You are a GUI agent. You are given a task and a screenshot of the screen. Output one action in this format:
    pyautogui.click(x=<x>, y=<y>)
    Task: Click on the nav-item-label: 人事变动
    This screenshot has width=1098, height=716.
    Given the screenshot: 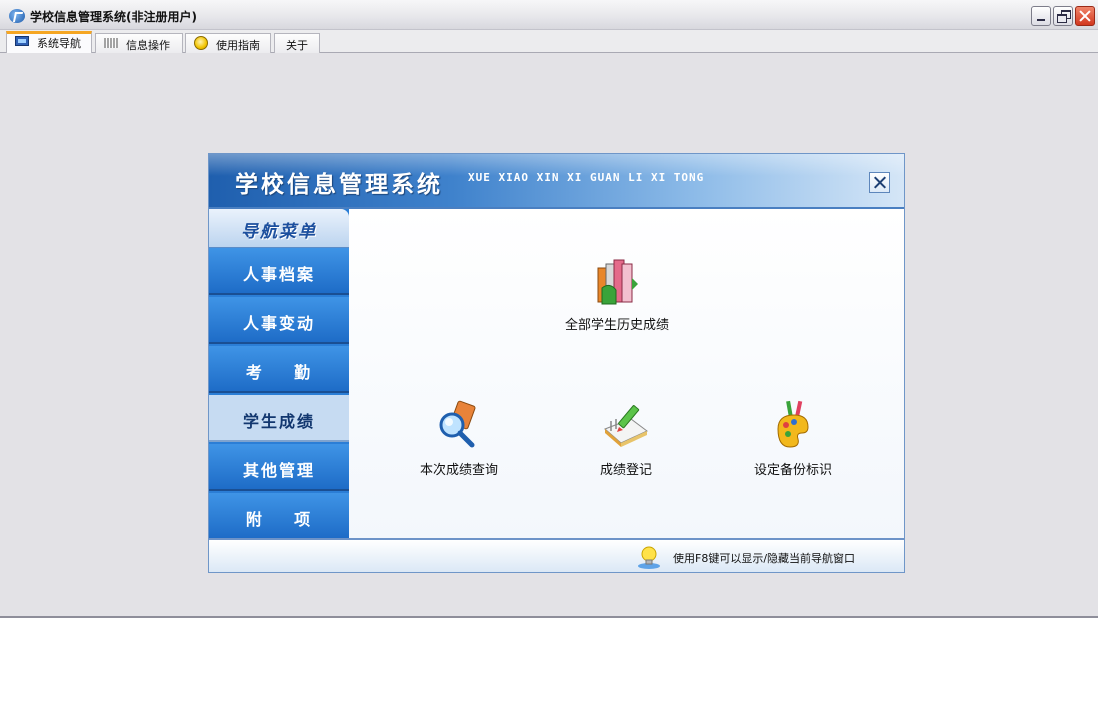 What is the action you would take?
    pyautogui.click(x=278, y=323)
    